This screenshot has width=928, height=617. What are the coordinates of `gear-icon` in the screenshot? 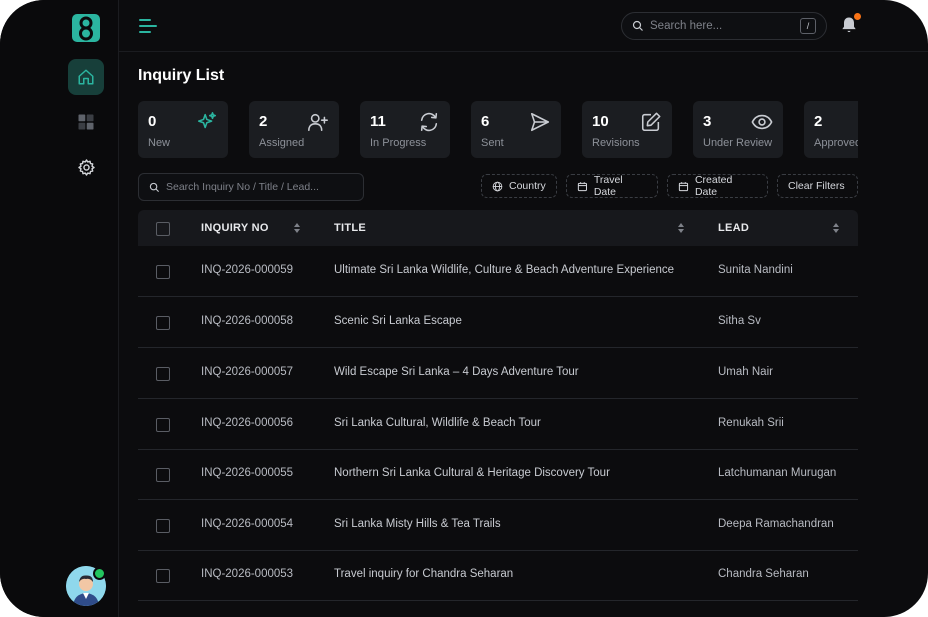 It's located at (86, 167).